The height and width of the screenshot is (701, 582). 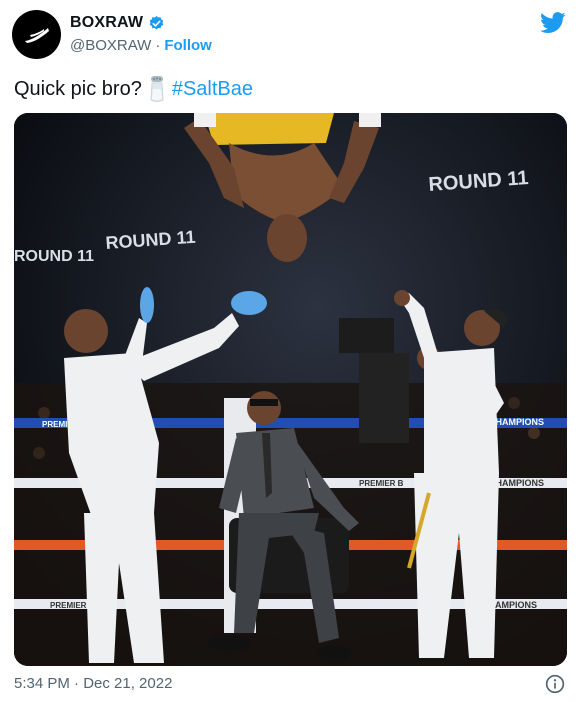 What do you see at coordinates (188, 45) in the screenshot?
I see `follow-button: Follow` at bounding box center [188, 45].